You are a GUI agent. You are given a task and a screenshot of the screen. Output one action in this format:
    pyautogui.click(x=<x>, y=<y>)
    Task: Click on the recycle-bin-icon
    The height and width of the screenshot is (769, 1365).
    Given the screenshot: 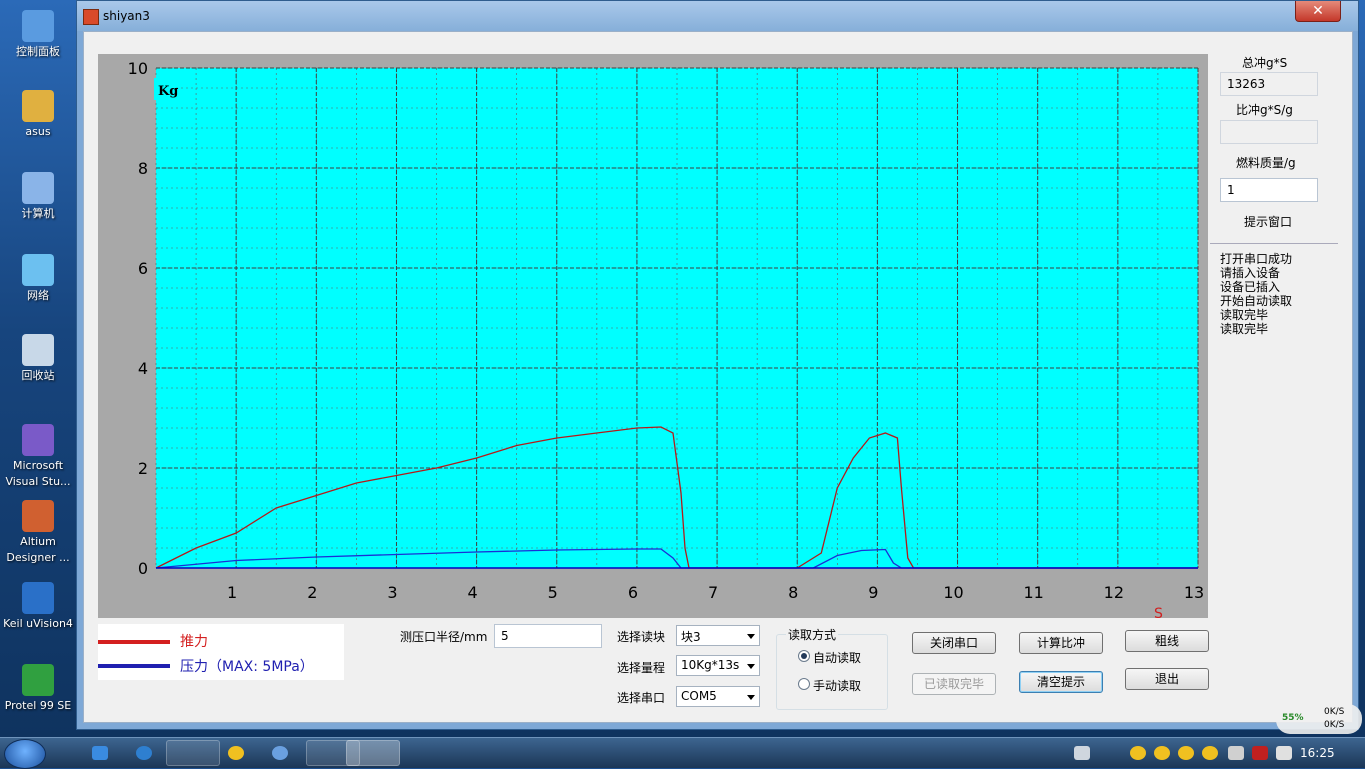 What is the action you would take?
    pyautogui.click(x=38, y=350)
    